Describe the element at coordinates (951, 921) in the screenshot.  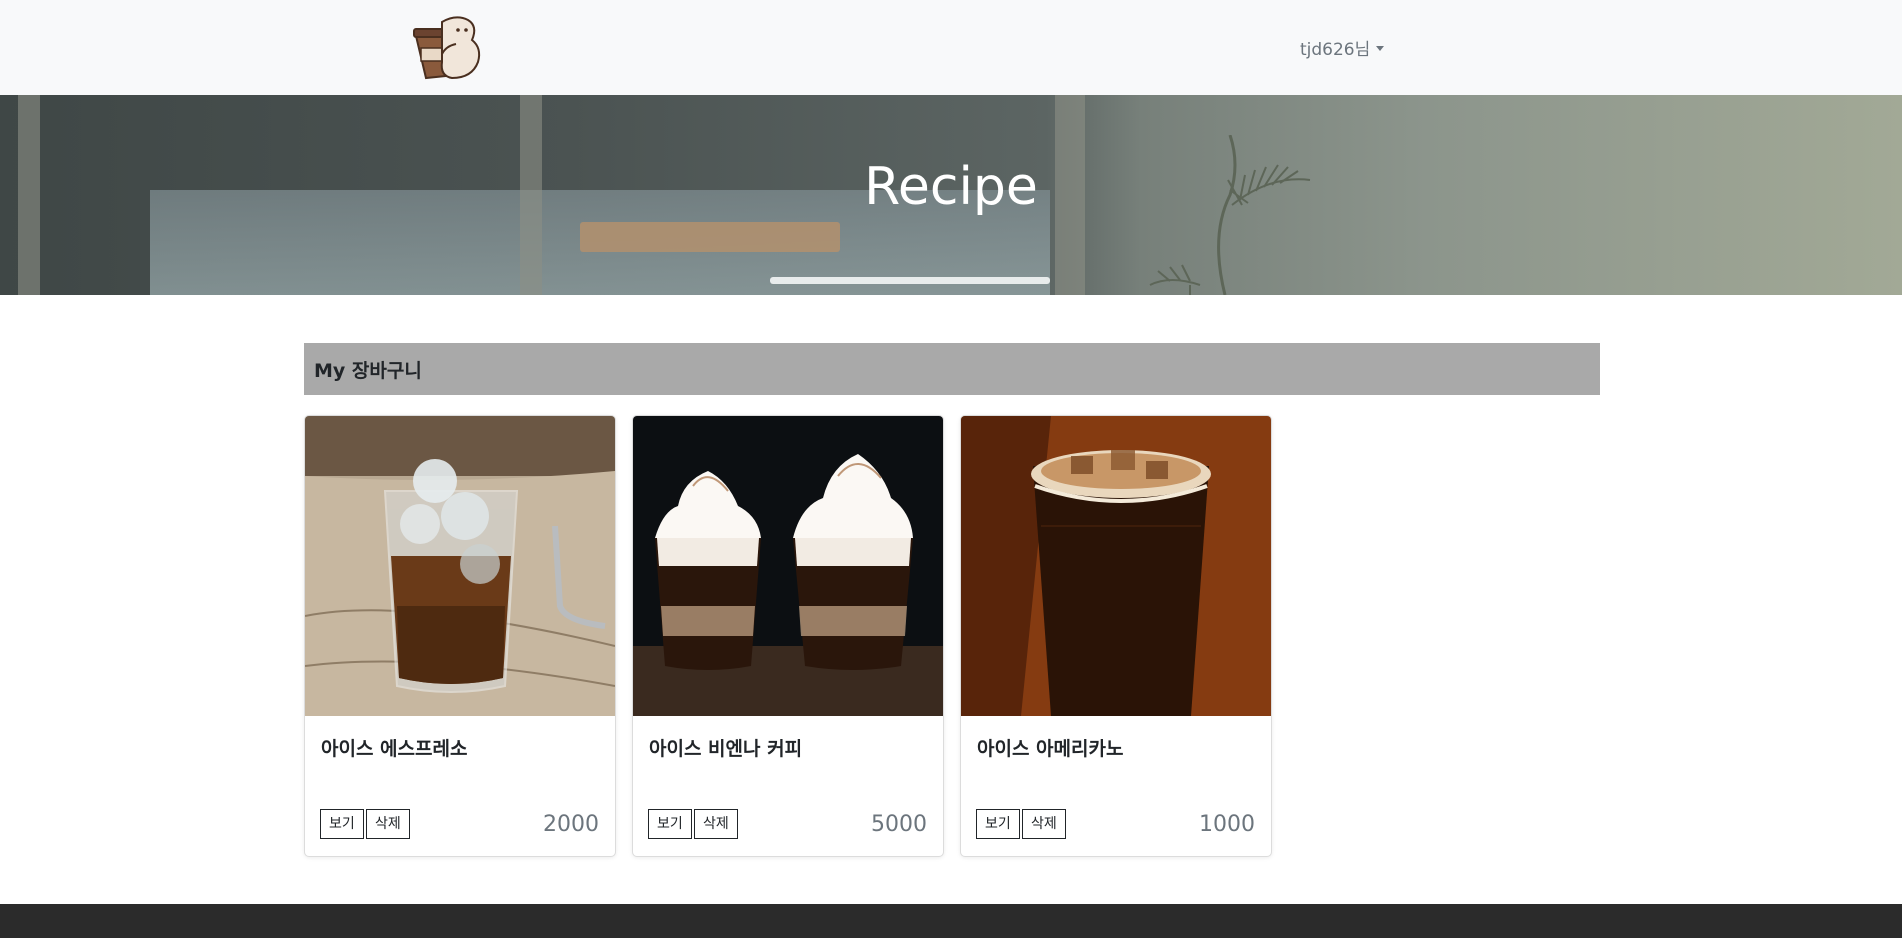
I see `footer` at that location.